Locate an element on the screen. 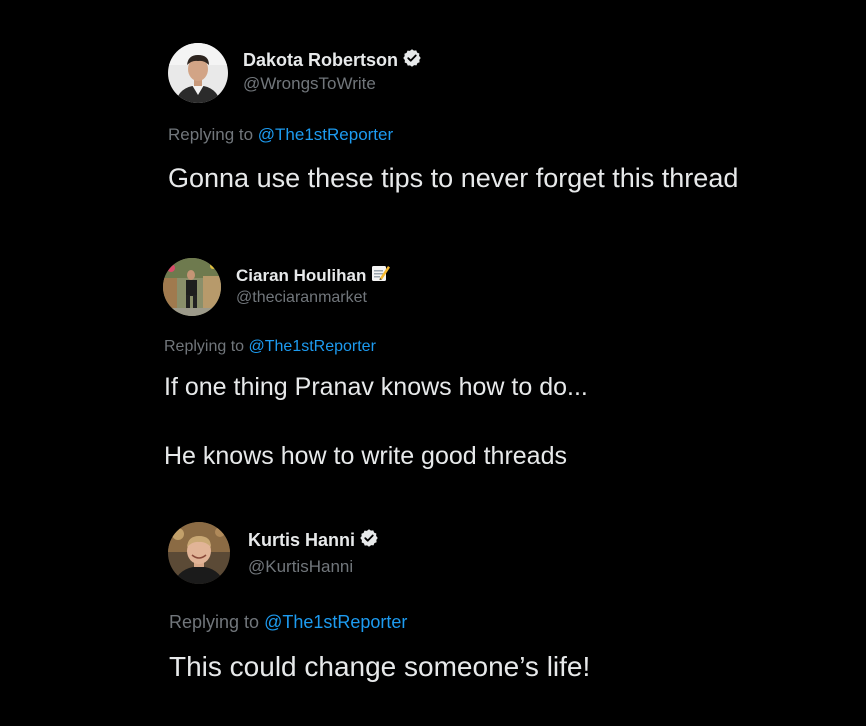  tweet-text-line: He knows how to write good threads is located at coordinates (365, 456).